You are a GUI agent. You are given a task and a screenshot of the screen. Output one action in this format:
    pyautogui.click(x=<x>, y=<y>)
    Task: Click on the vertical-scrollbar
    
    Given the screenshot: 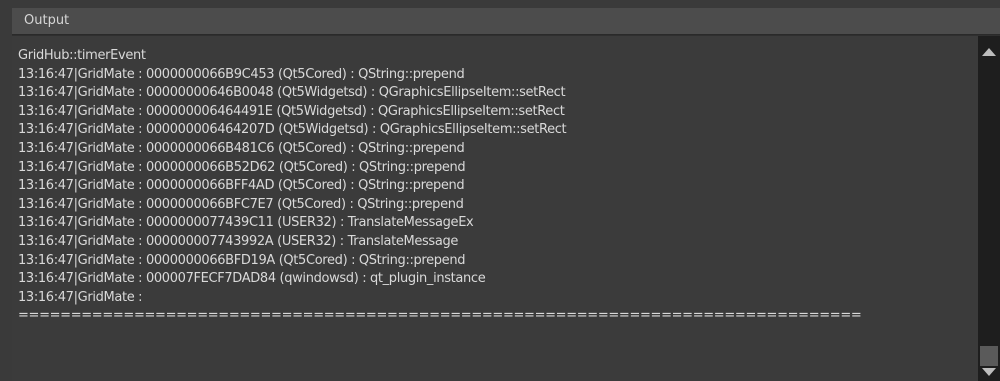 What is the action you would take?
    pyautogui.click(x=989, y=208)
    